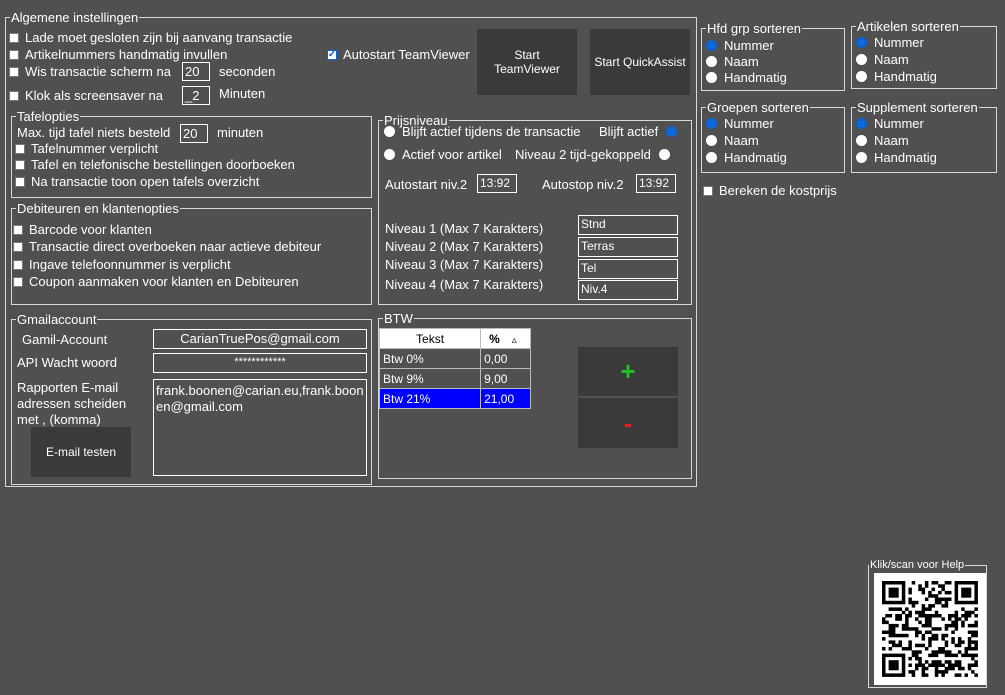  I want to click on btw-add-button: +, so click(628, 372).